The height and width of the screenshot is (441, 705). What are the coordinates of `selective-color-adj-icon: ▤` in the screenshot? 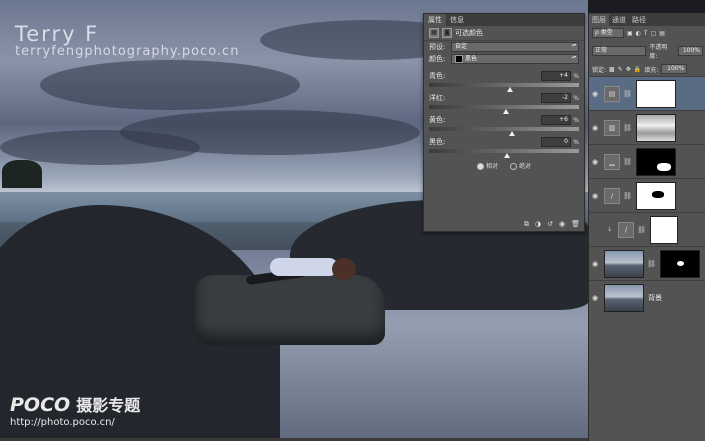 It's located at (612, 93).